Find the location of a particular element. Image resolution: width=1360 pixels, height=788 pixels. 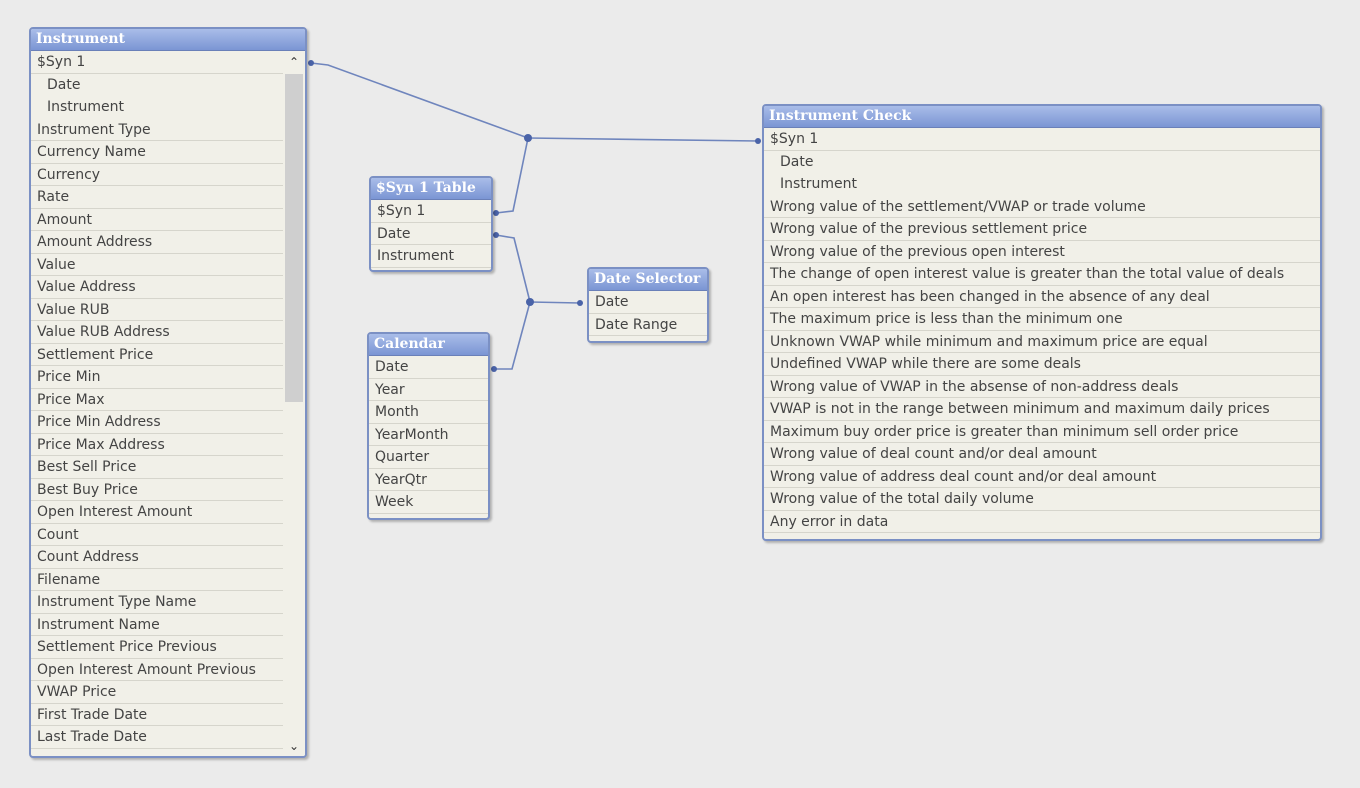

link-hub-to-check is located at coordinates (643, 139).